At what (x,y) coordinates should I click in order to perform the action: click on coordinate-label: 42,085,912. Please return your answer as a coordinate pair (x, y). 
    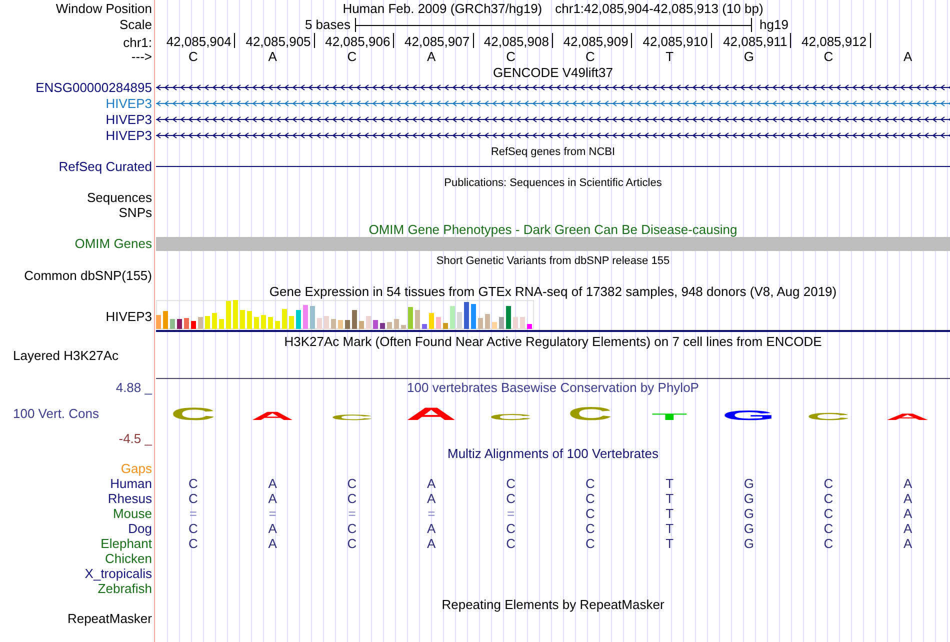
    Looking at the image, I should click on (836, 40).